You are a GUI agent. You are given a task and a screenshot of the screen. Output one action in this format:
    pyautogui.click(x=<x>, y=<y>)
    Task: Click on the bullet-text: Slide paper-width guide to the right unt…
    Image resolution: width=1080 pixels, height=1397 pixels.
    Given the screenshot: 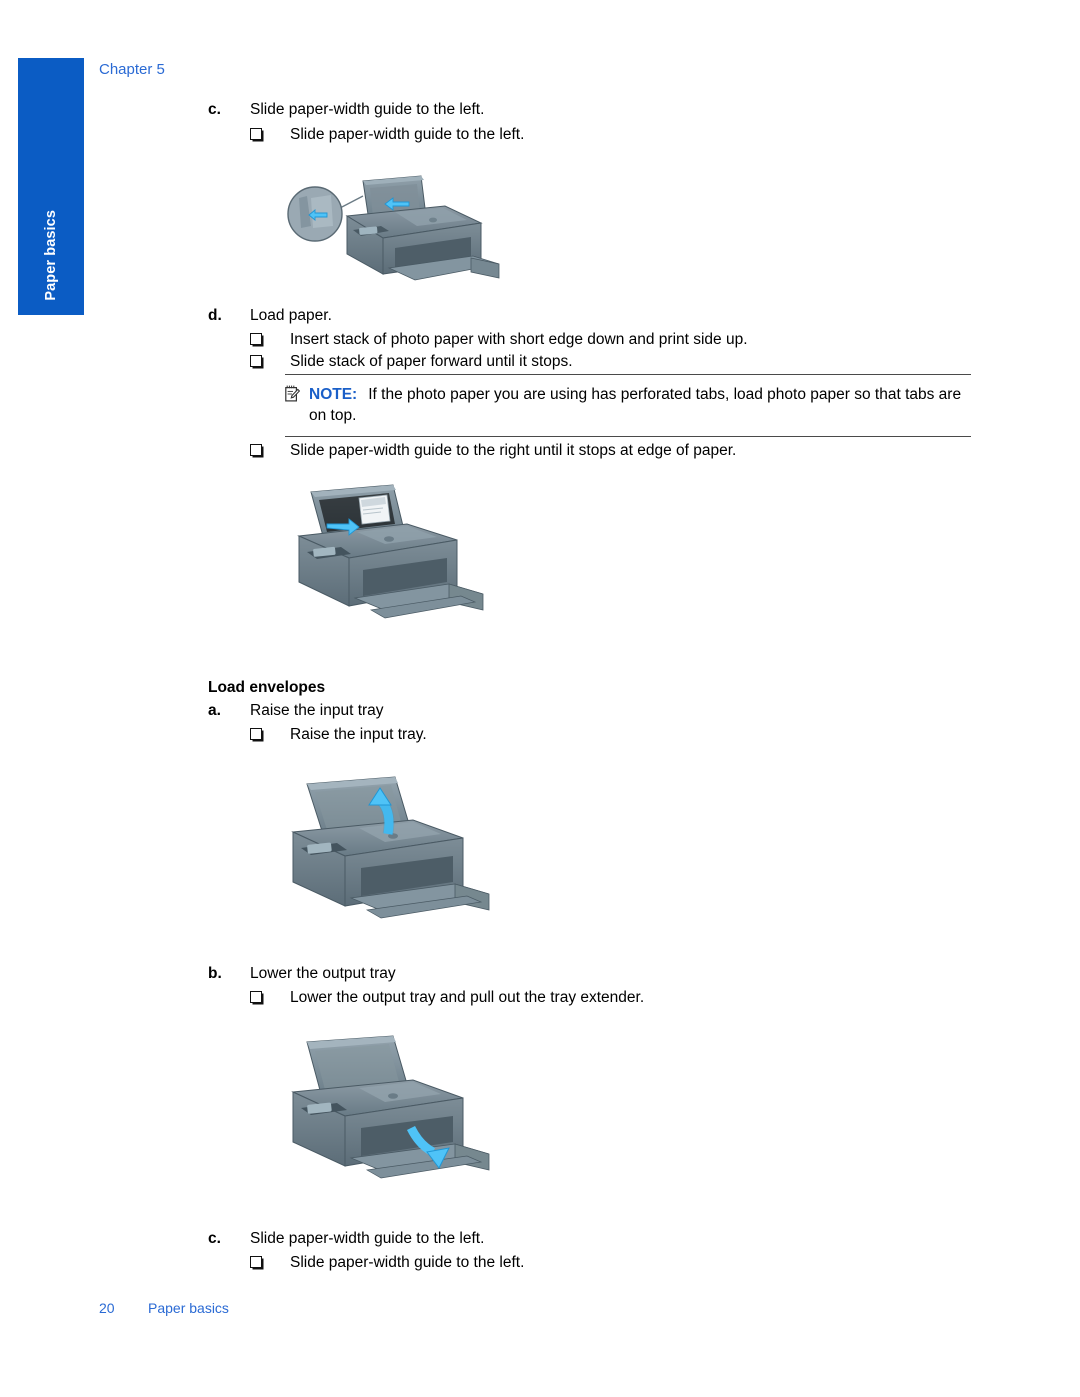 What is the action you would take?
    pyautogui.click(x=513, y=450)
    